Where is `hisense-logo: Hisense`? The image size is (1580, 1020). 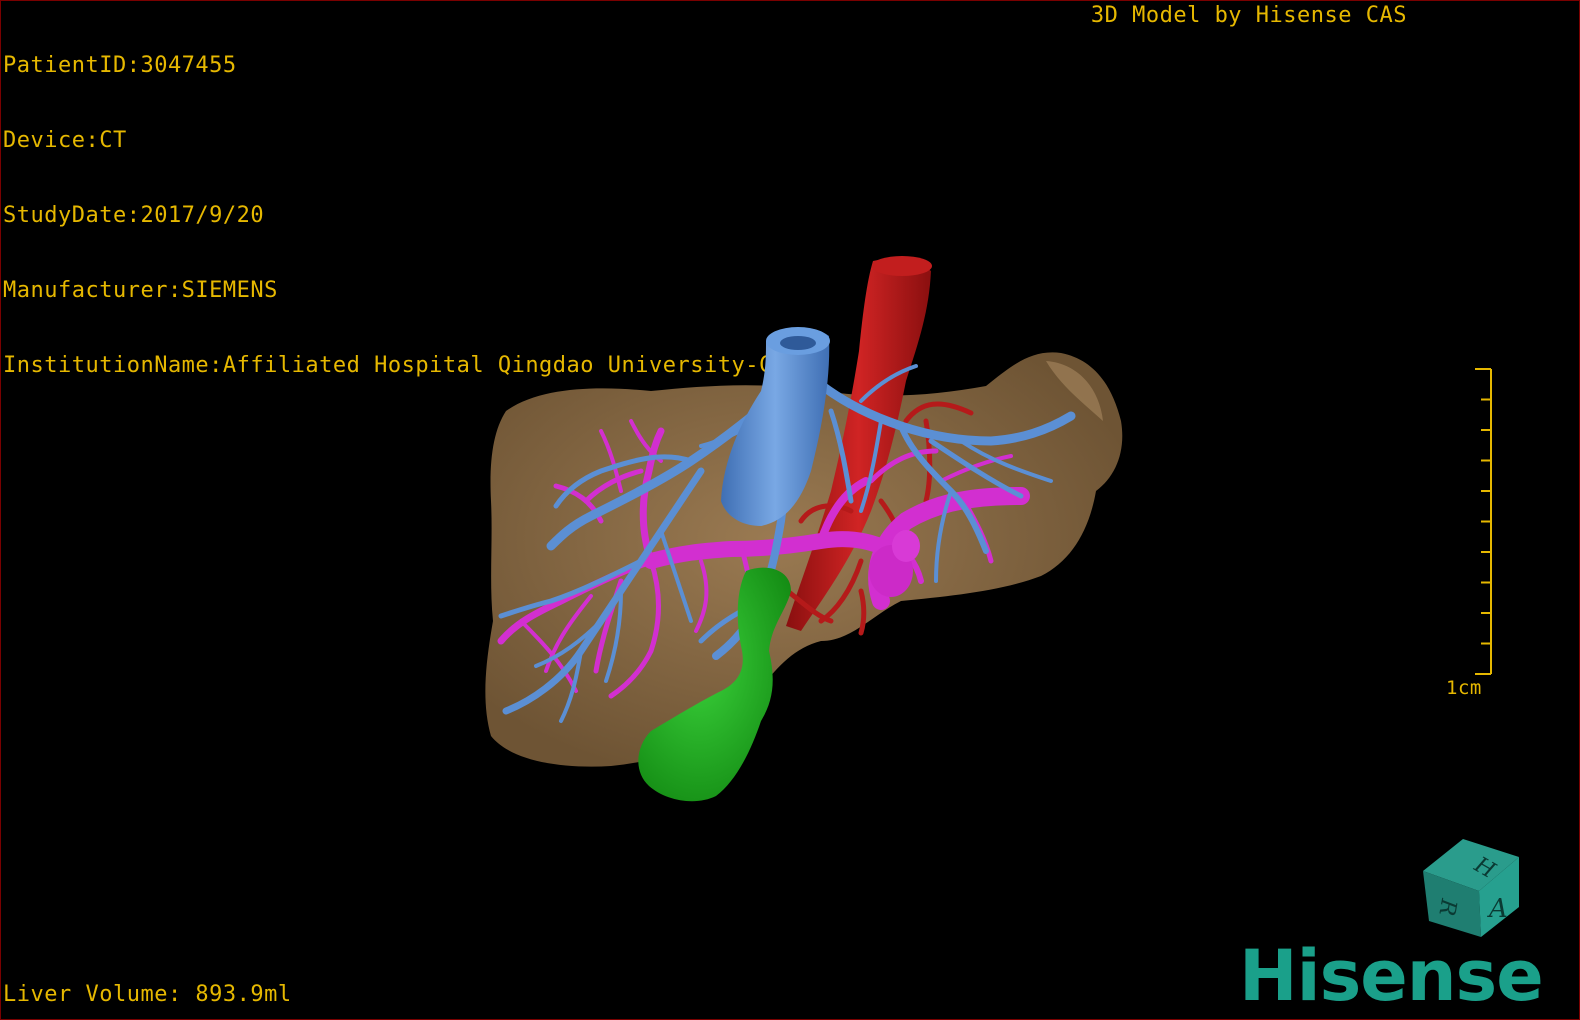 hisense-logo: Hisense is located at coordinates (1391, 976).